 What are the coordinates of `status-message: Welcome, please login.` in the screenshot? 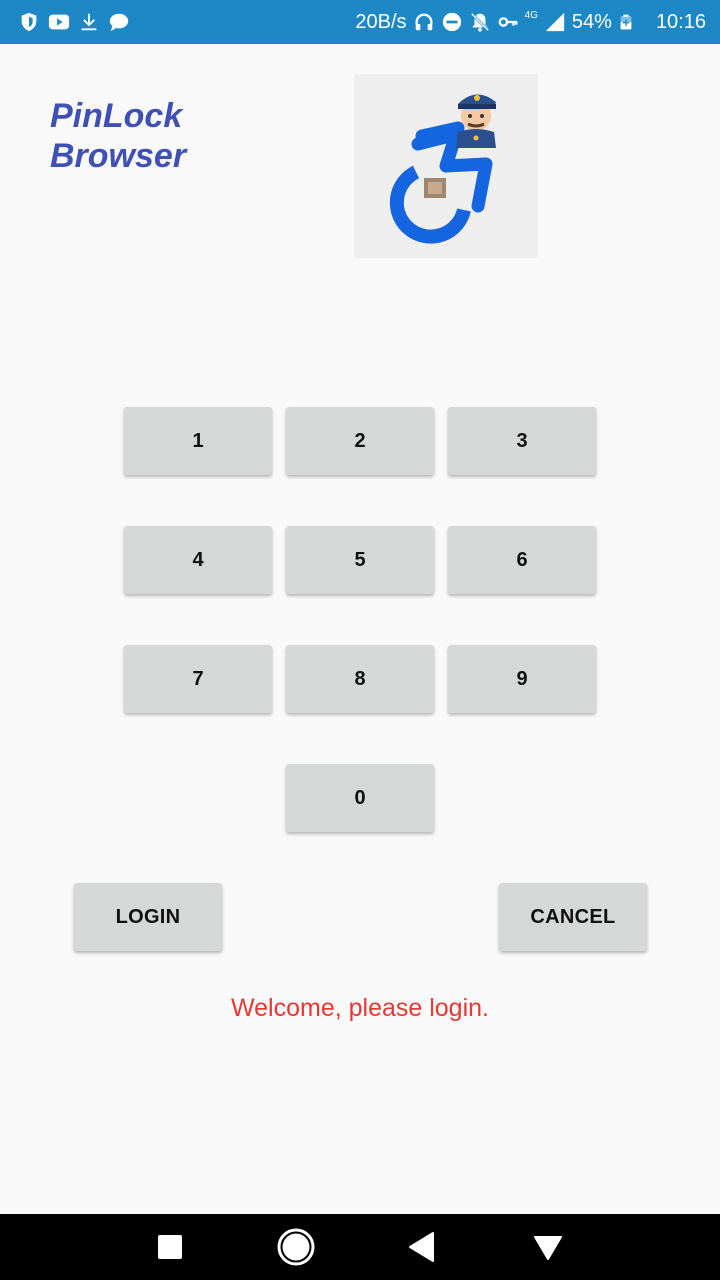 It's located at (359, 1008).